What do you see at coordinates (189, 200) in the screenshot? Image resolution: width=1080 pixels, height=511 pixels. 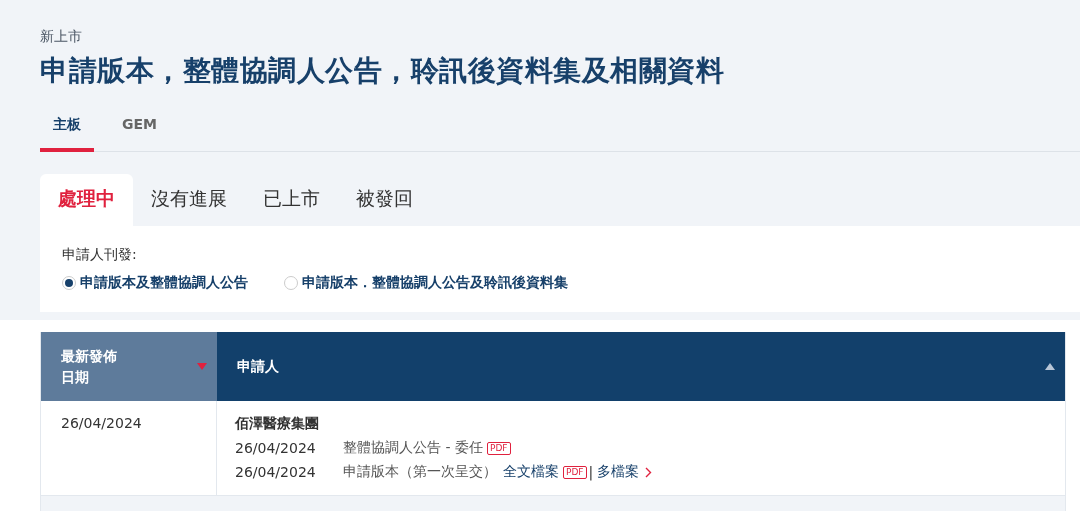 I see `status-tab: 沒有進展` at bounding box center [189, 200].